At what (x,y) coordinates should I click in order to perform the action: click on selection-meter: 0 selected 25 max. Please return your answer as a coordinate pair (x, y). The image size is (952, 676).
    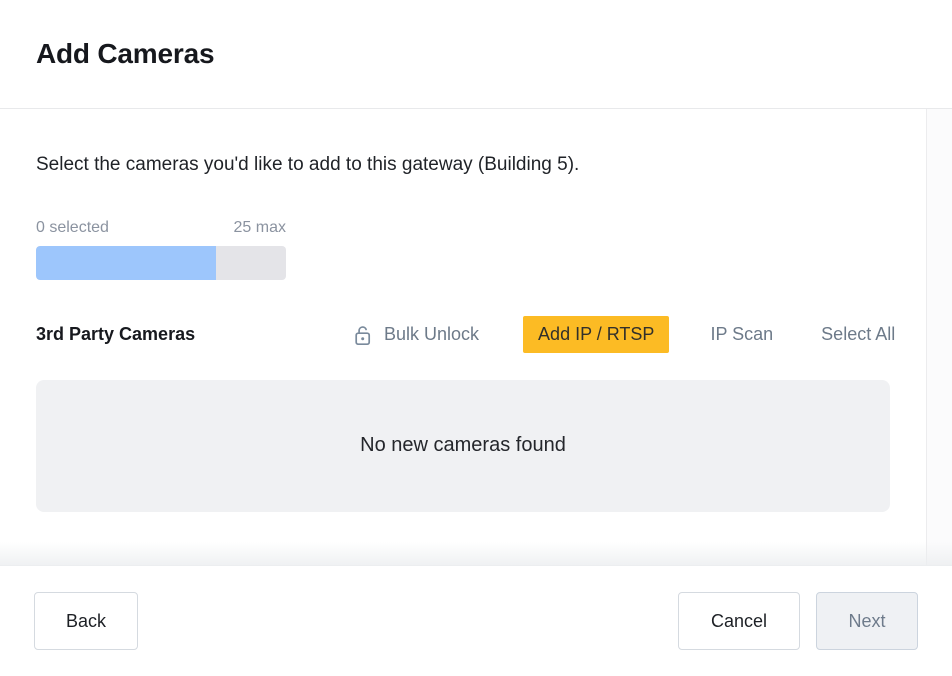
    Looking at the image, I should click on (161, 249).